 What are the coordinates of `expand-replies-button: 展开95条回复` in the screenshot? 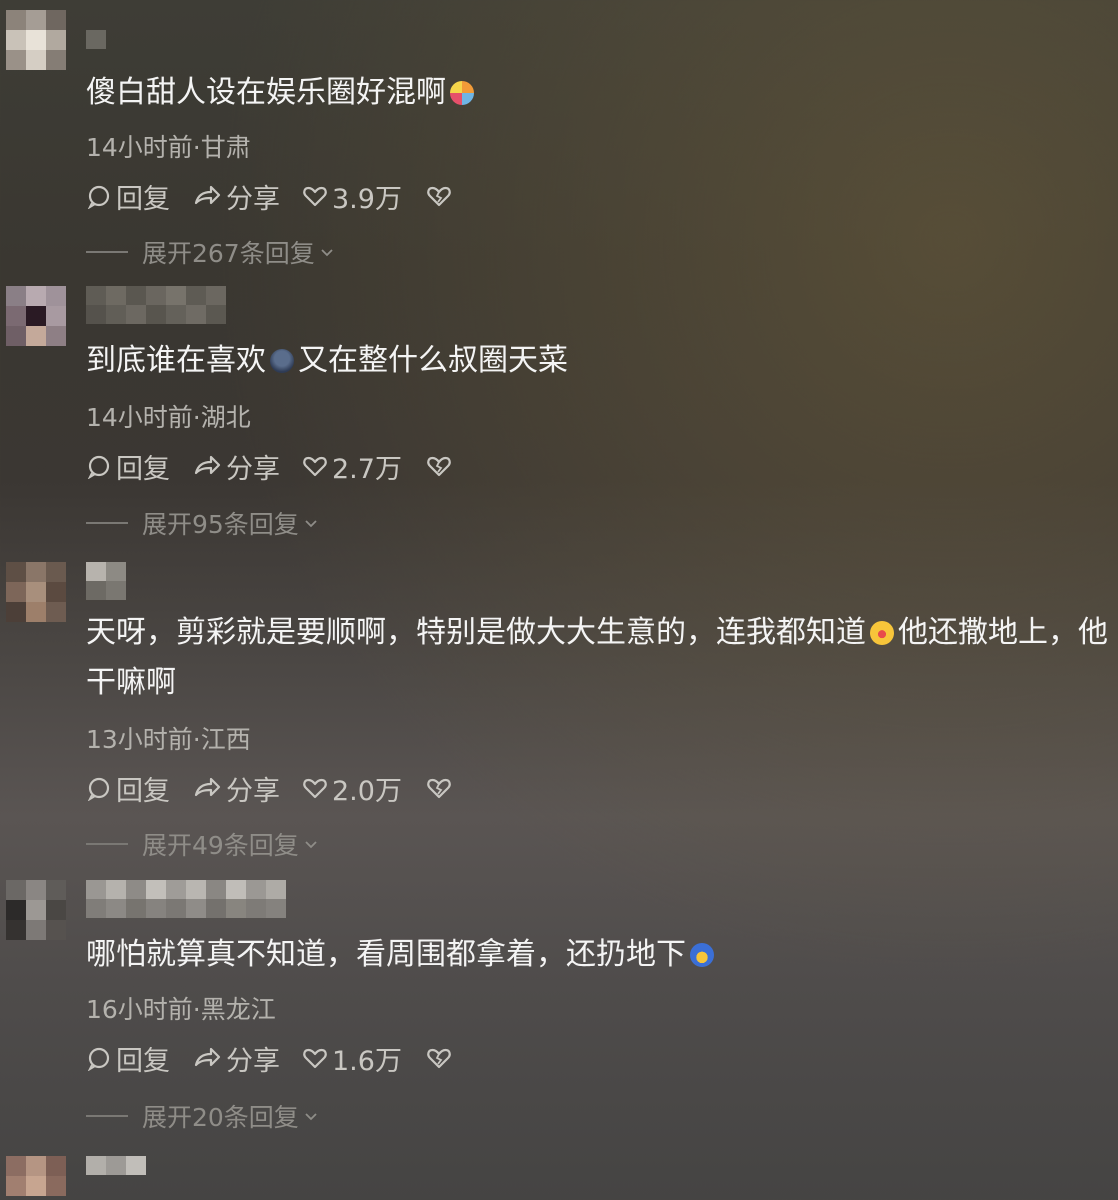 It's located at (202, 523).